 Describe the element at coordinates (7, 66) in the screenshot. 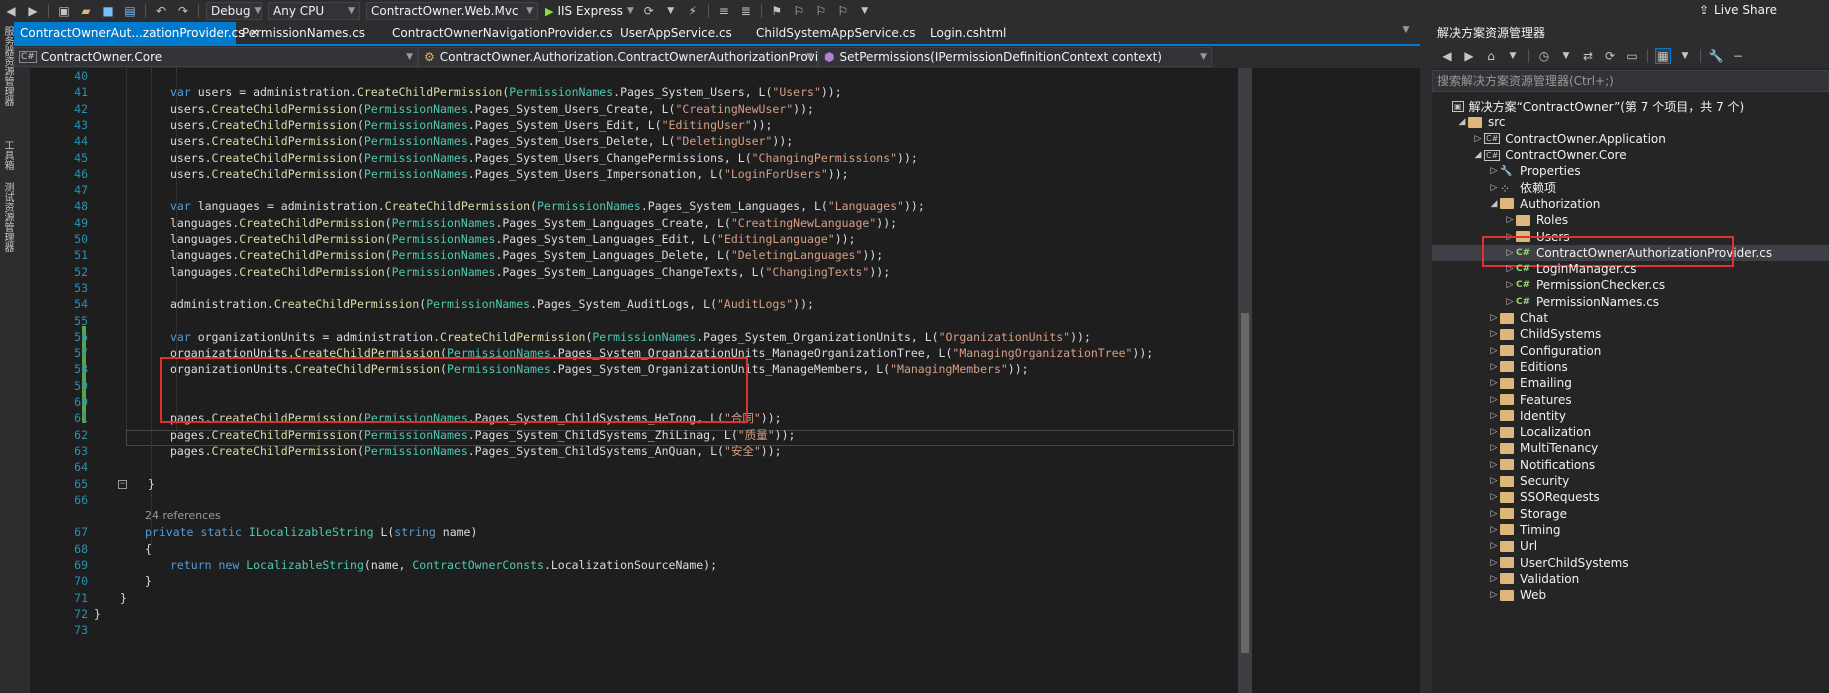

I see `server-explorer-tab: 服务器资源管理器` at that location.